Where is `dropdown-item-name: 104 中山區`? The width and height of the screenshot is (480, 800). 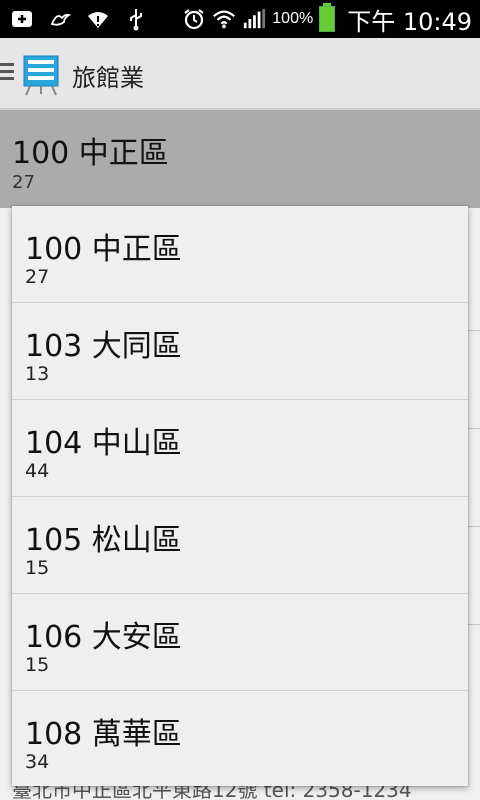
dropdown-item-name: 104 中山區 is located at coordinates (103, 443).